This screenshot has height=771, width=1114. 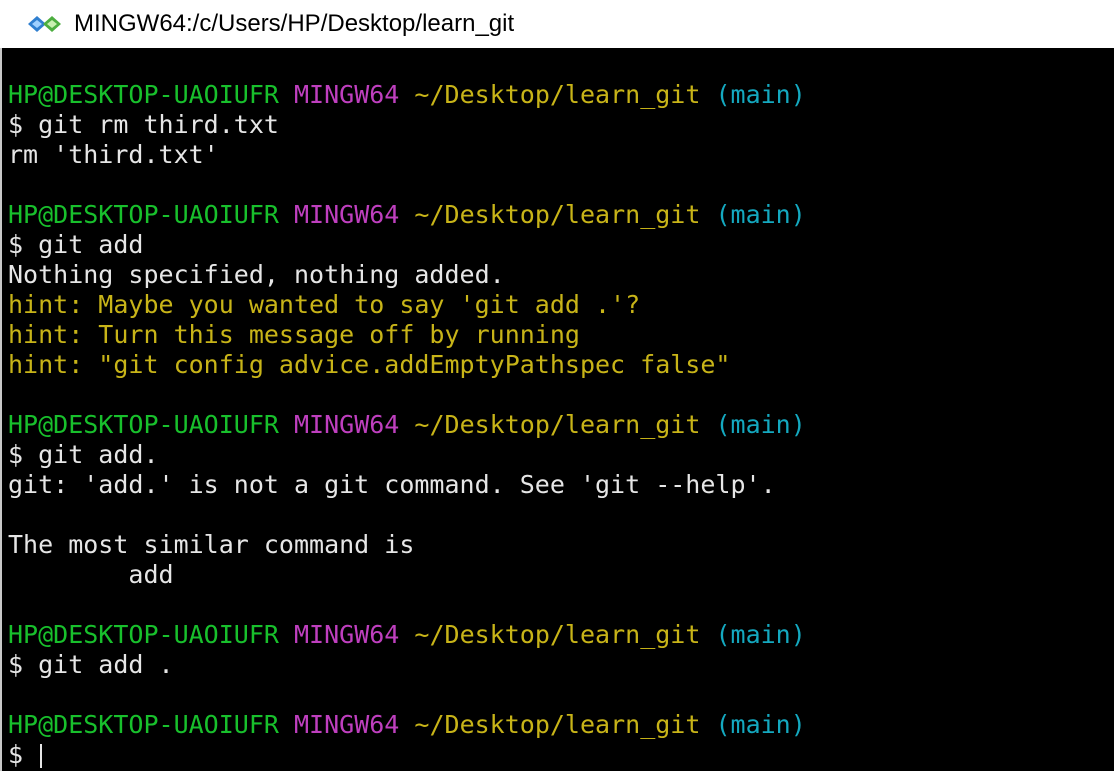 I want to click on command-text: $ git rm third.txt, so click(x=143, y=124).